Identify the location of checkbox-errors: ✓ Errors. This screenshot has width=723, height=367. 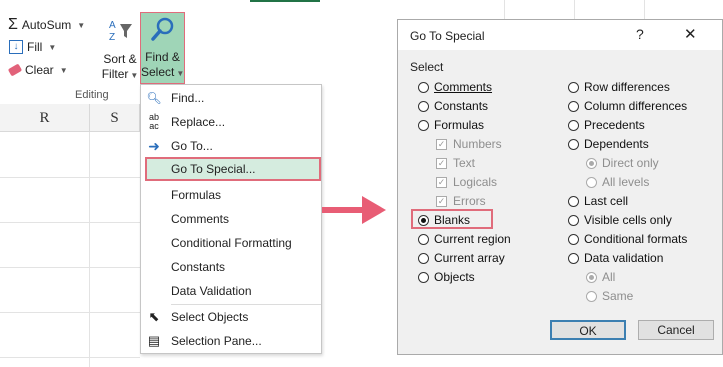
(461, 201).